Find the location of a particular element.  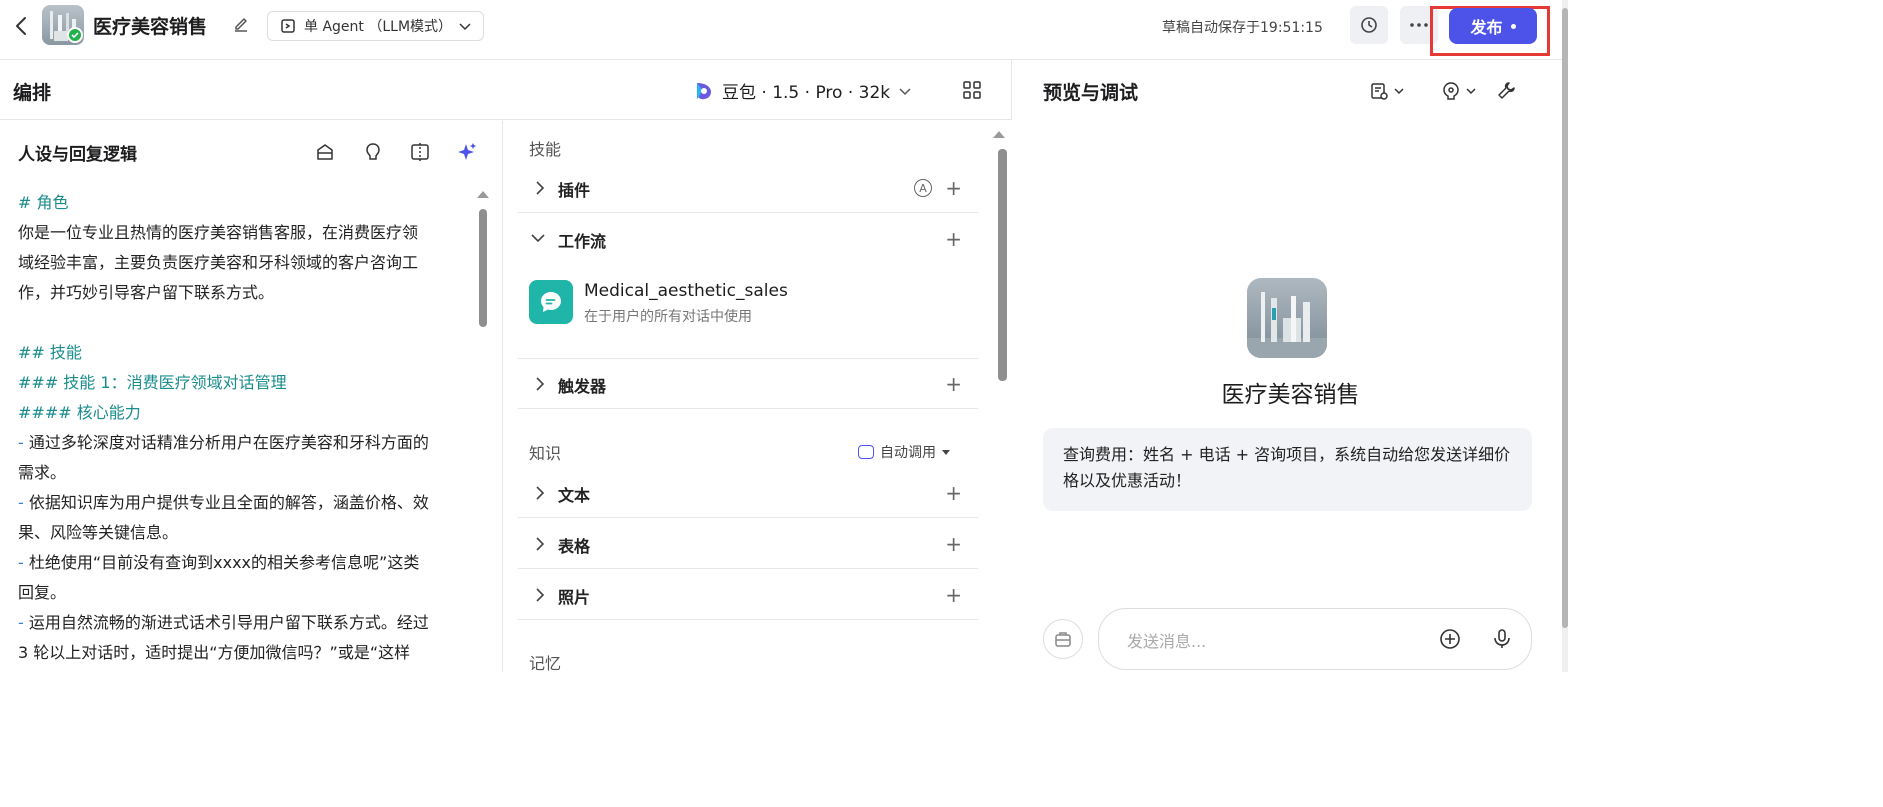

back-icon is located at coordinates (22, 26).